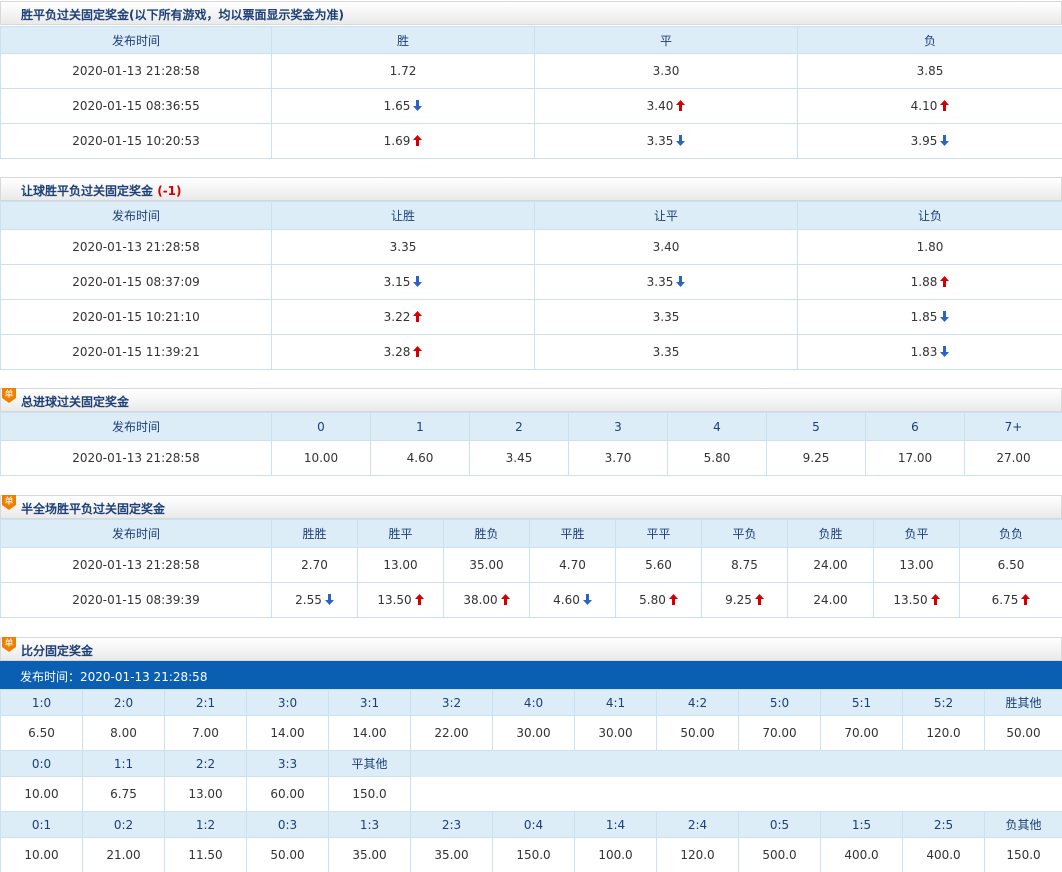 This screenshot has height=872, width=1062. Describe the element at coordinates (779, 702) in the screenshot. I see `score-header: 5:0` at that location.